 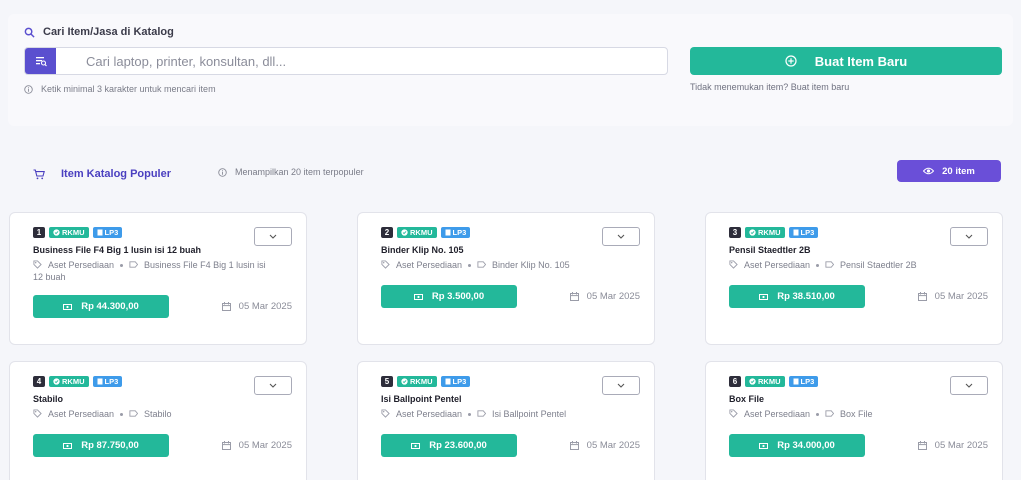 I want to click on price-label: Rp 34.000,00, so click(x=806, y=445).